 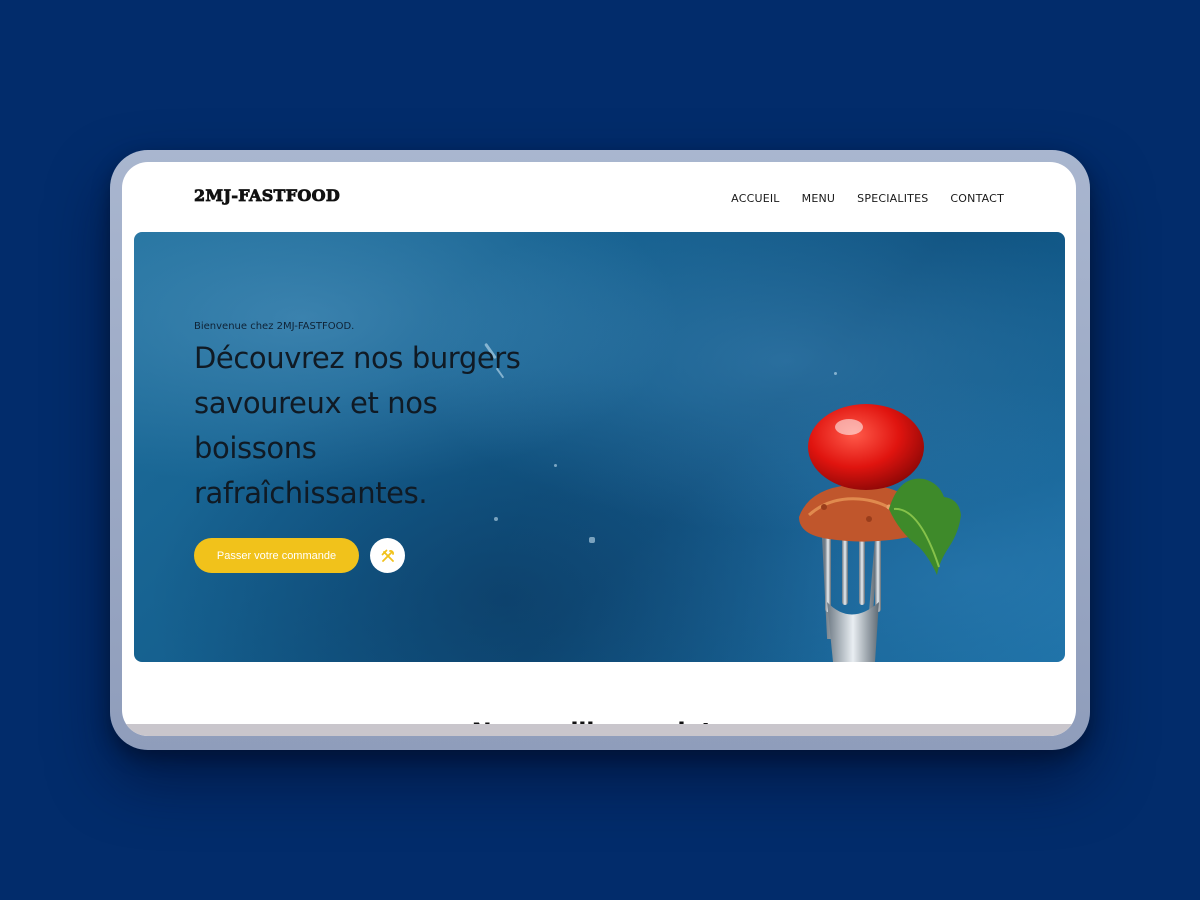 I want to click on tomato-on-fork-image, so click(x=880, y=533).